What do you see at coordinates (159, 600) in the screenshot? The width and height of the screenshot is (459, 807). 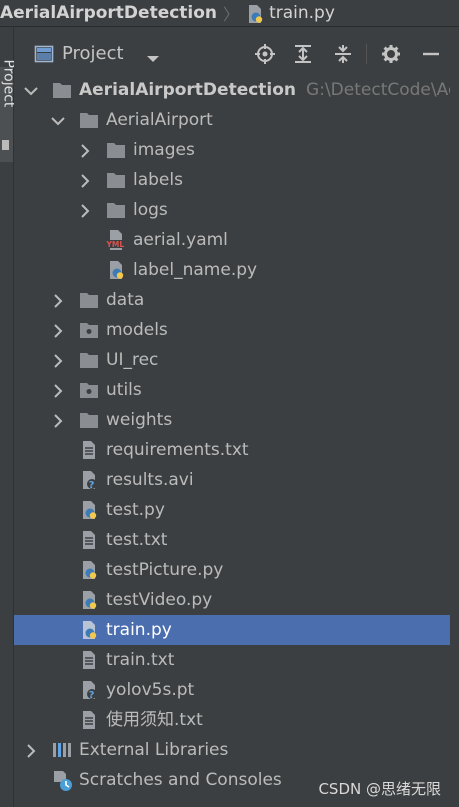 I see `tree-row-label: testVideo.py` at bounding box center [159, 600].